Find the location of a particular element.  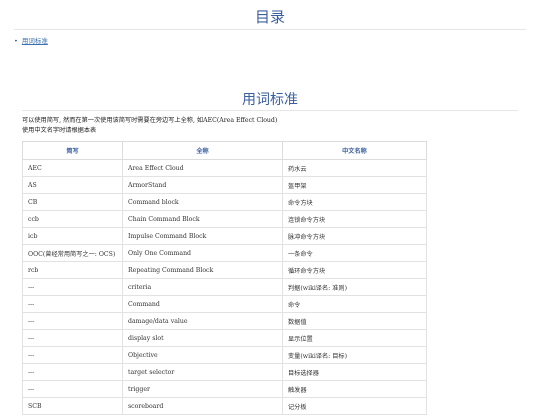

table-row: --- criteria 判据(wiki译名: 准则) is located at coordinates (224, 287).